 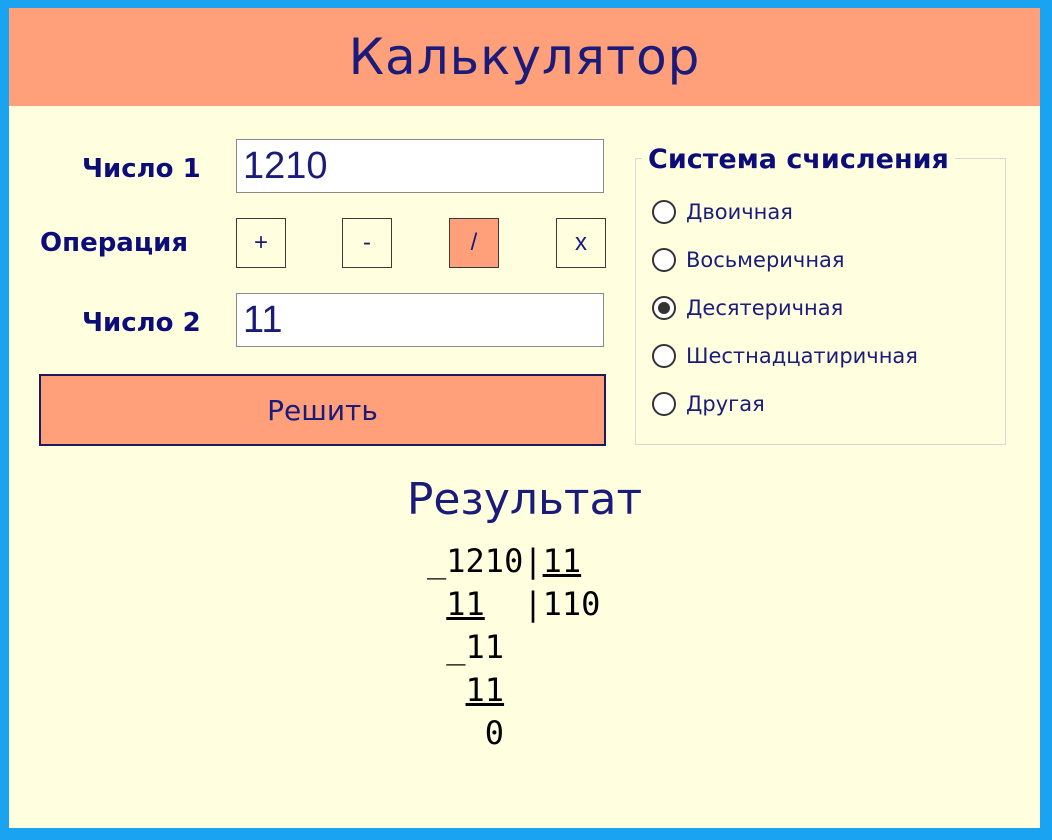 What do you see at coordinates (798, 159) in the screenshot?
I see `numeral-system-legend: Система счисления` at bounding box center [798, 159].